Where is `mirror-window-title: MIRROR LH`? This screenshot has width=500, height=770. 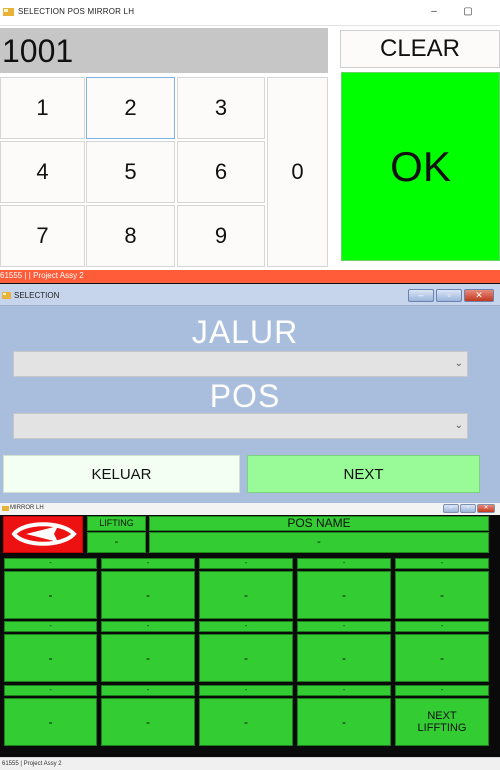
mirror-window-title: MIRROR LH is located at coordinates (27, 508).